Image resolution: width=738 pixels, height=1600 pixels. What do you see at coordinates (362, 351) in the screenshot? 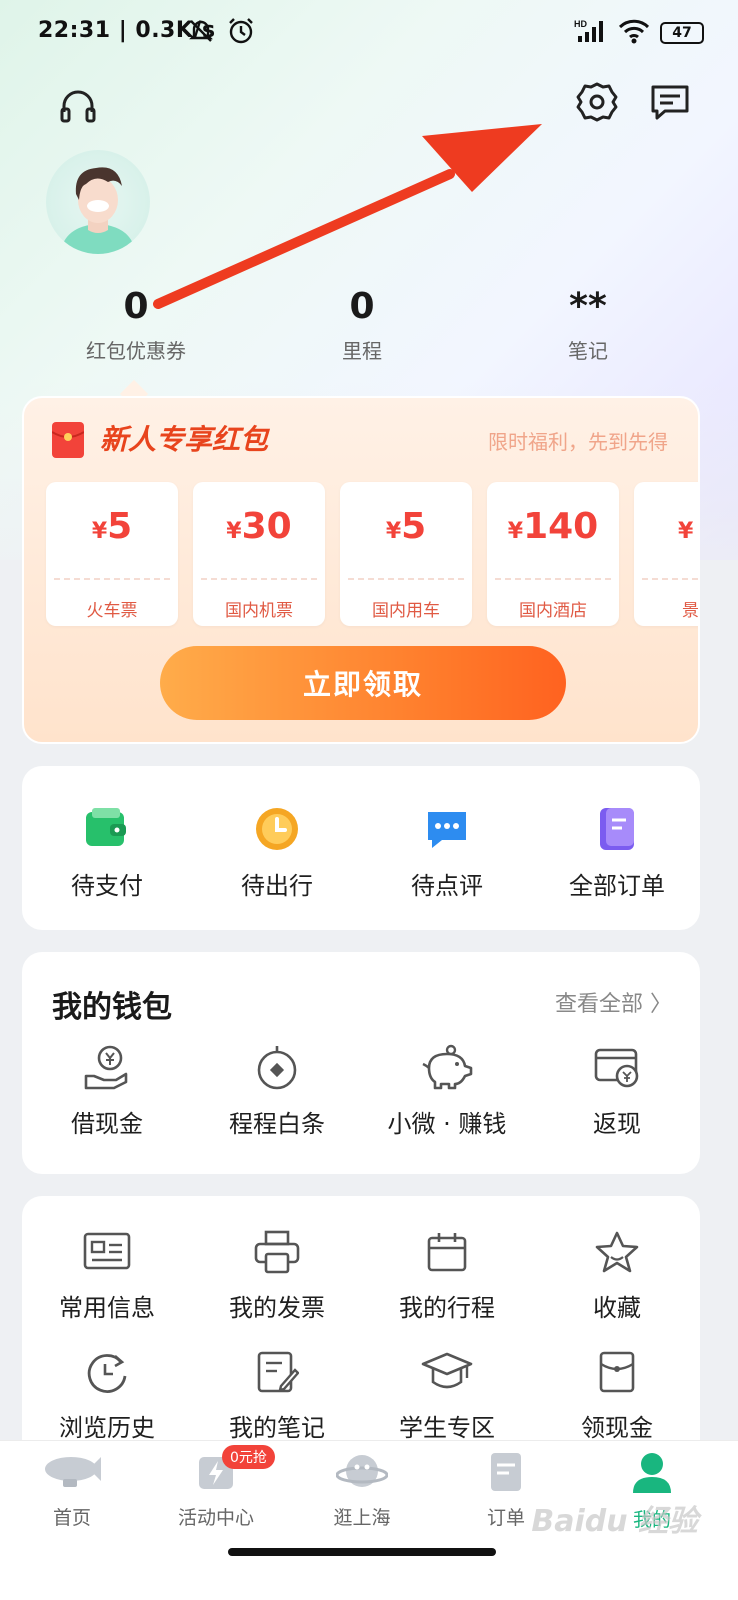
I see `stat-label: 里程` at bounding box center [362, 351].